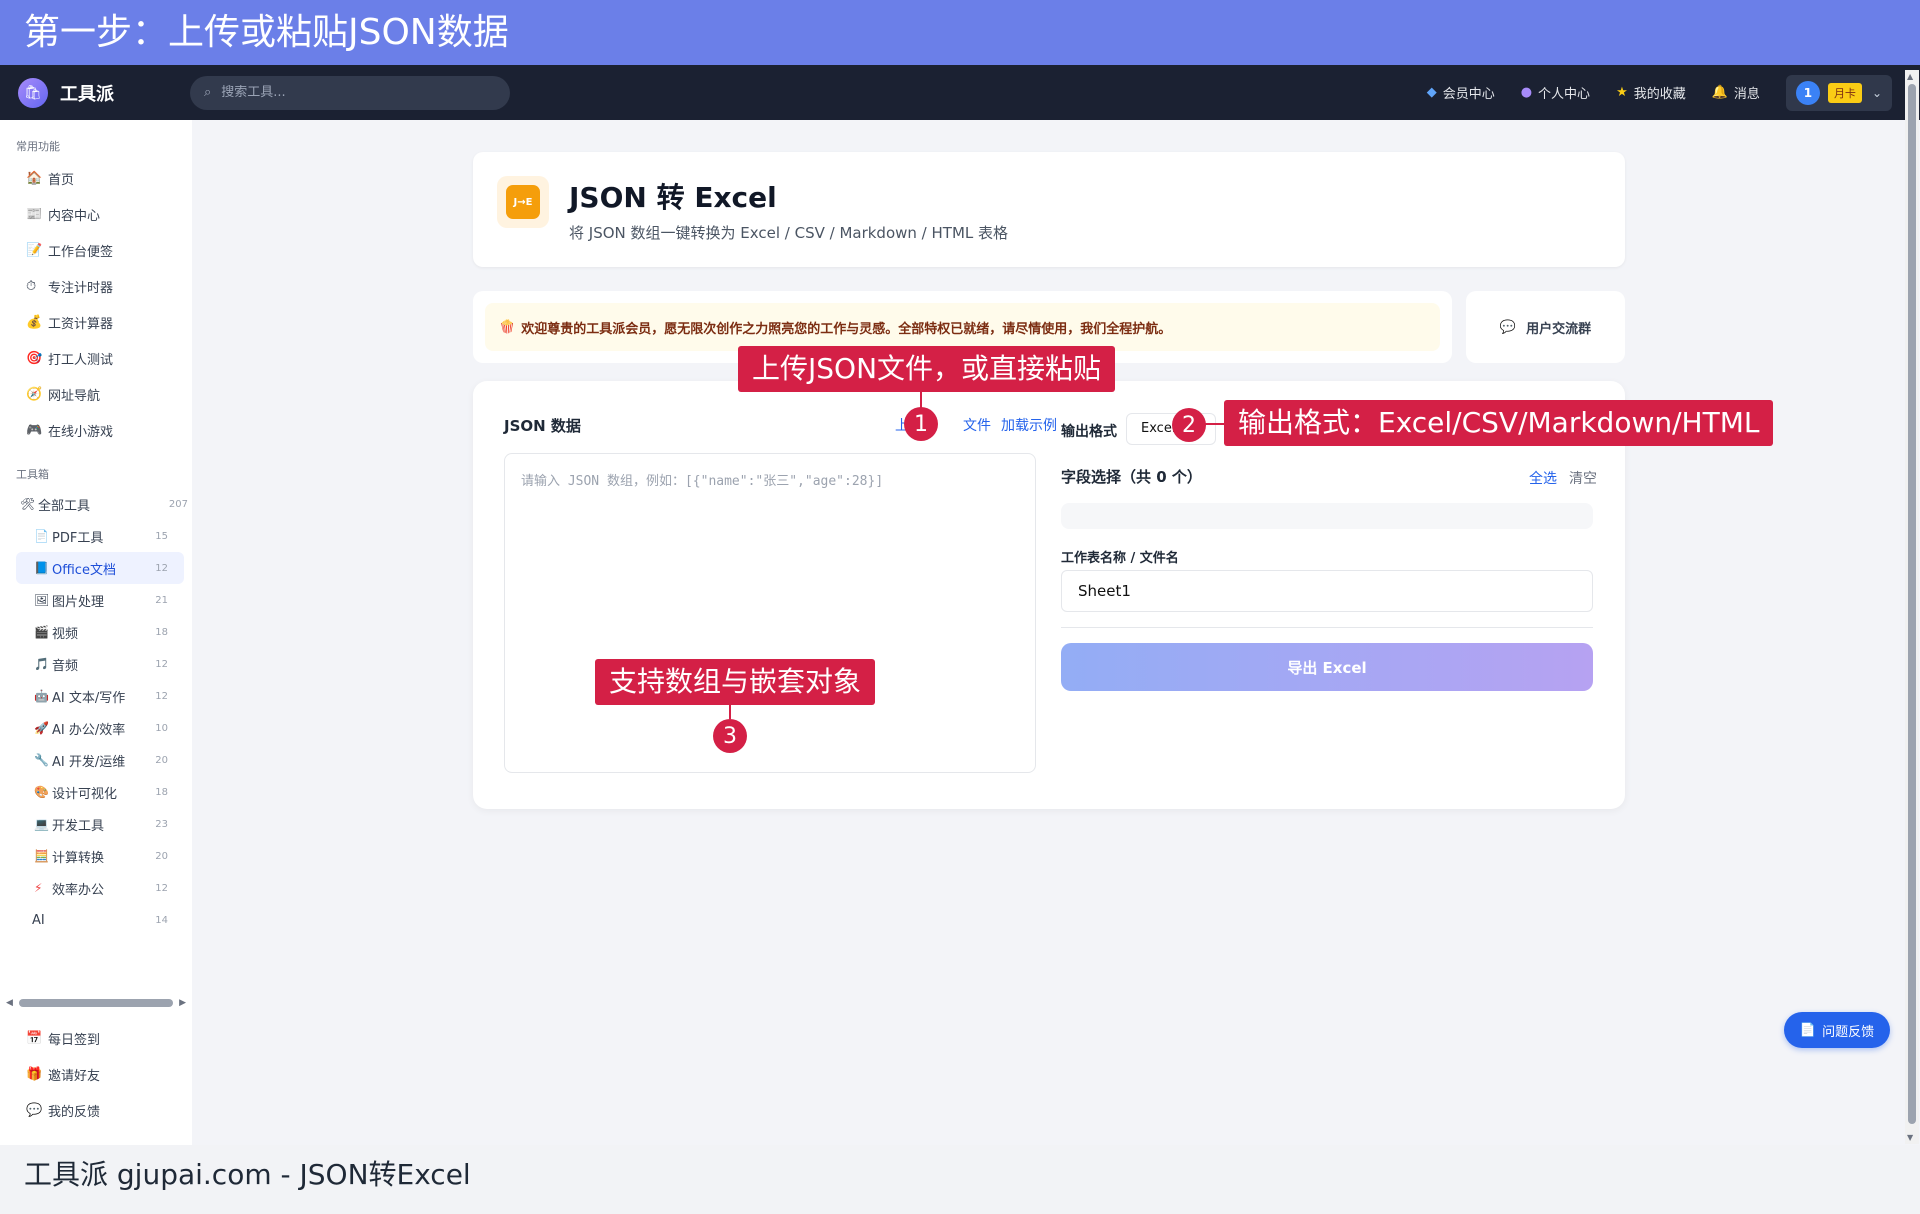 The image size is (1920, 1214). What do you see at coordinates (1583, 478) in the screenshot?
I see `clear-link: 清空` at bounding box center [1583, 478].